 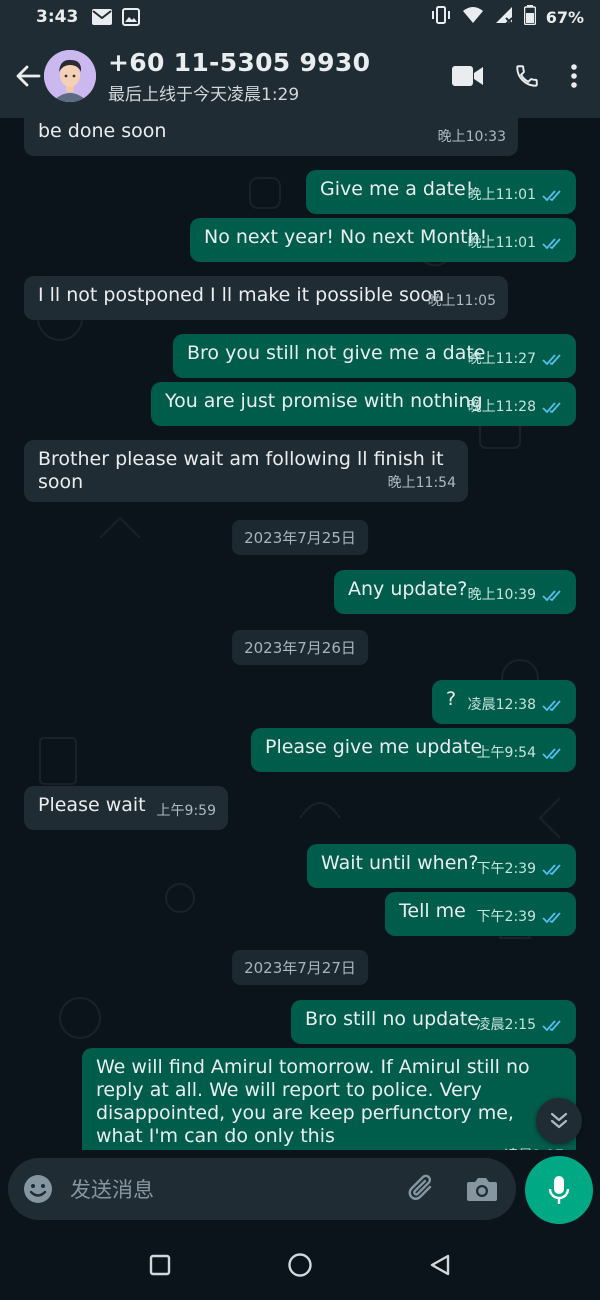 I want to click on voice-call-button, so click(x=527, y=76).